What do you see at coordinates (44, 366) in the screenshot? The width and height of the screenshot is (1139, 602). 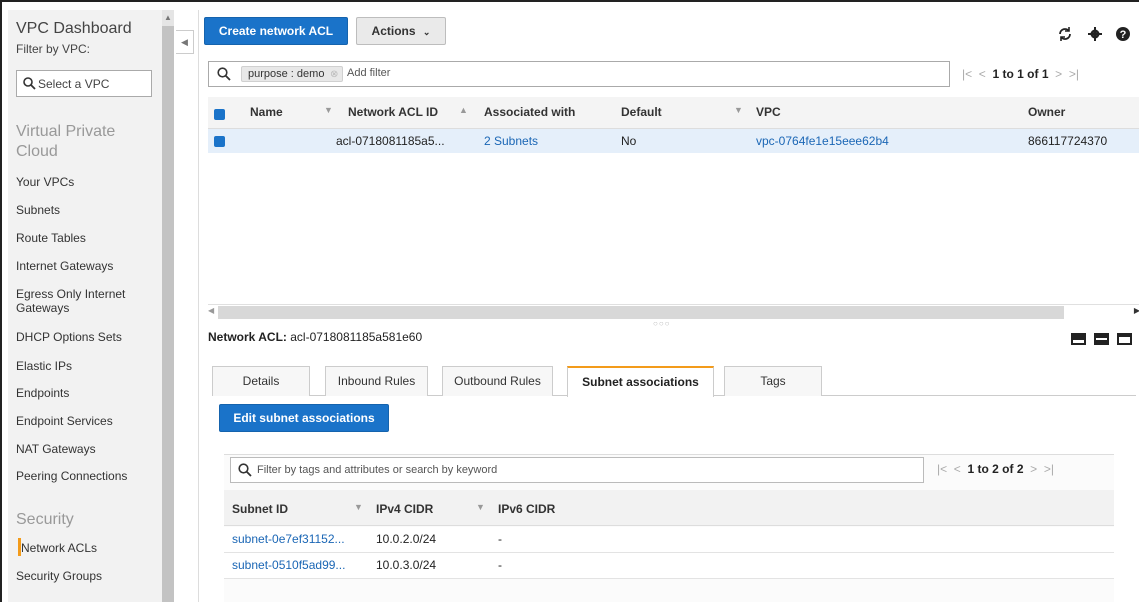 I see `sidebar-item-elastic-ips: Elastic IPs` at bounding box center [44, 366].